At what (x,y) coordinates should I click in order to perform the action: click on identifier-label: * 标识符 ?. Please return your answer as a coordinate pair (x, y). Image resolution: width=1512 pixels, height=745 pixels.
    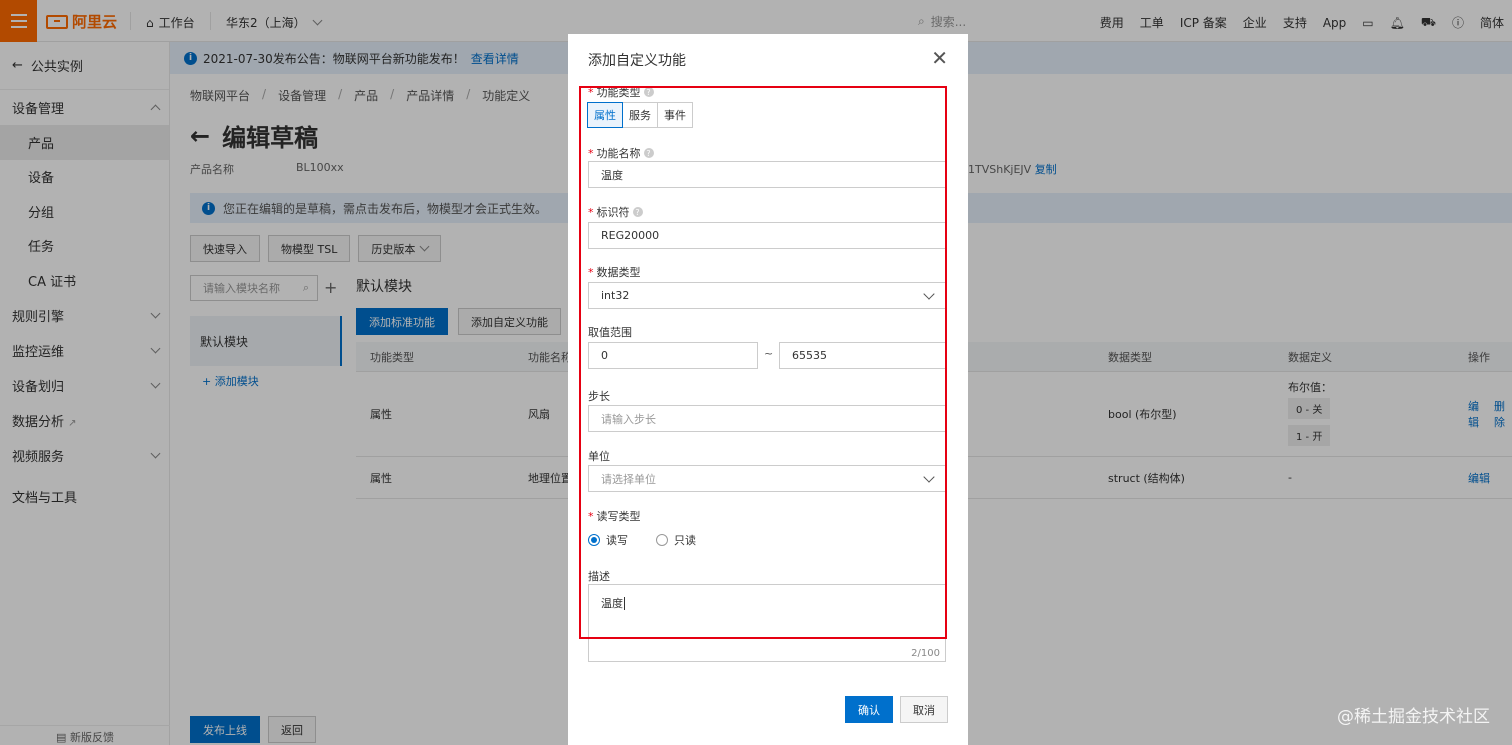
    Looking at the image, I should click on (615, 212).